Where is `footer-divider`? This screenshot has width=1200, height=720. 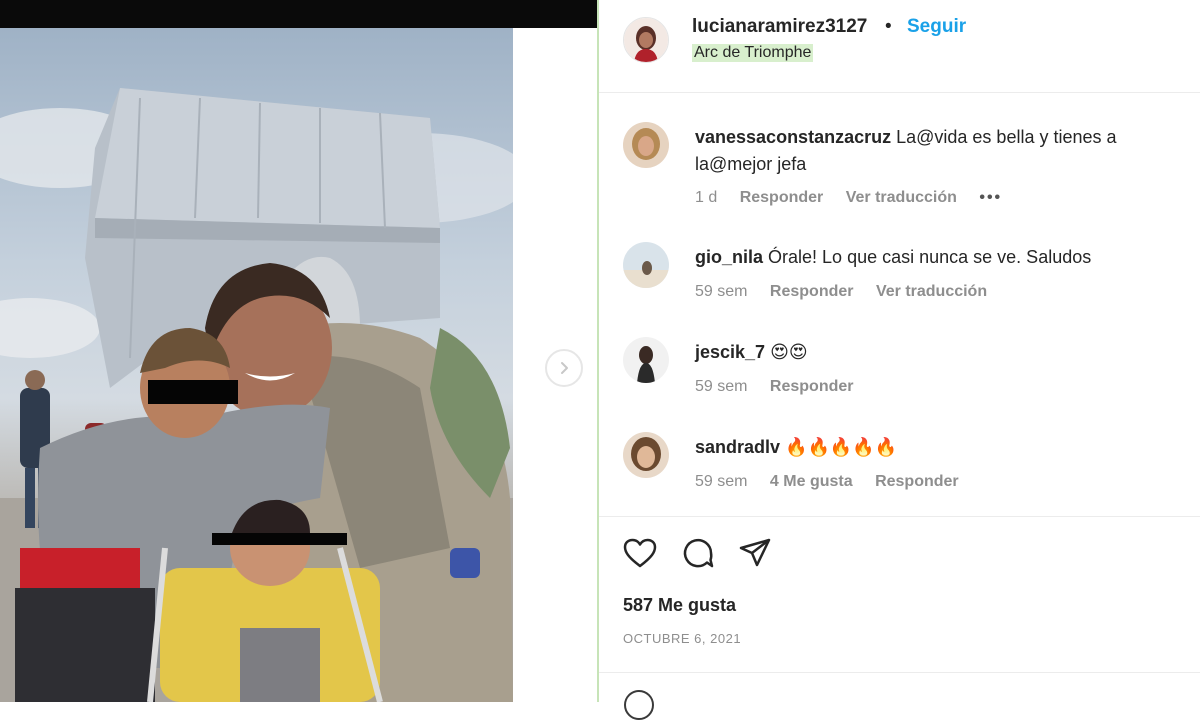 footer-divider is located at coordinates (899, 672).